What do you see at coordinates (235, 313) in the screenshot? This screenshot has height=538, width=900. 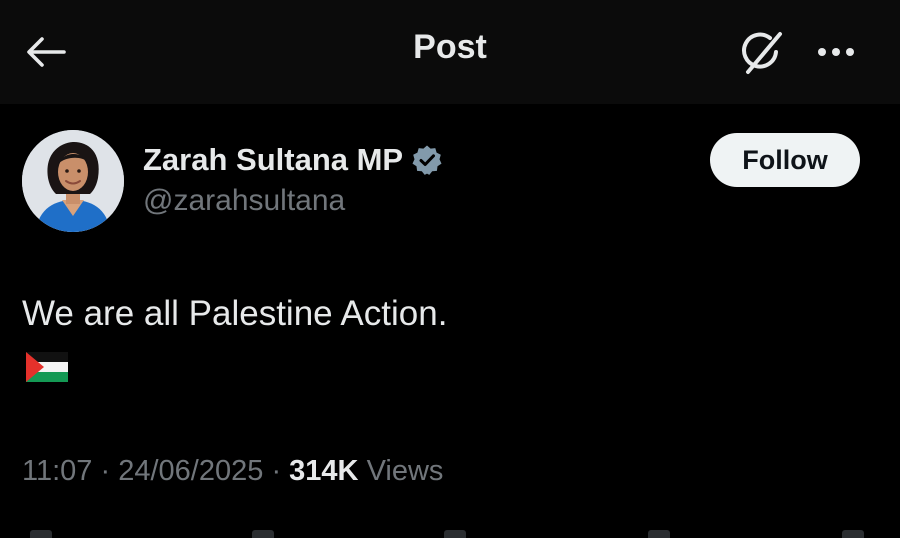 I see `post-text: We are all Palestine Action.` at bounding box center [235, 313].